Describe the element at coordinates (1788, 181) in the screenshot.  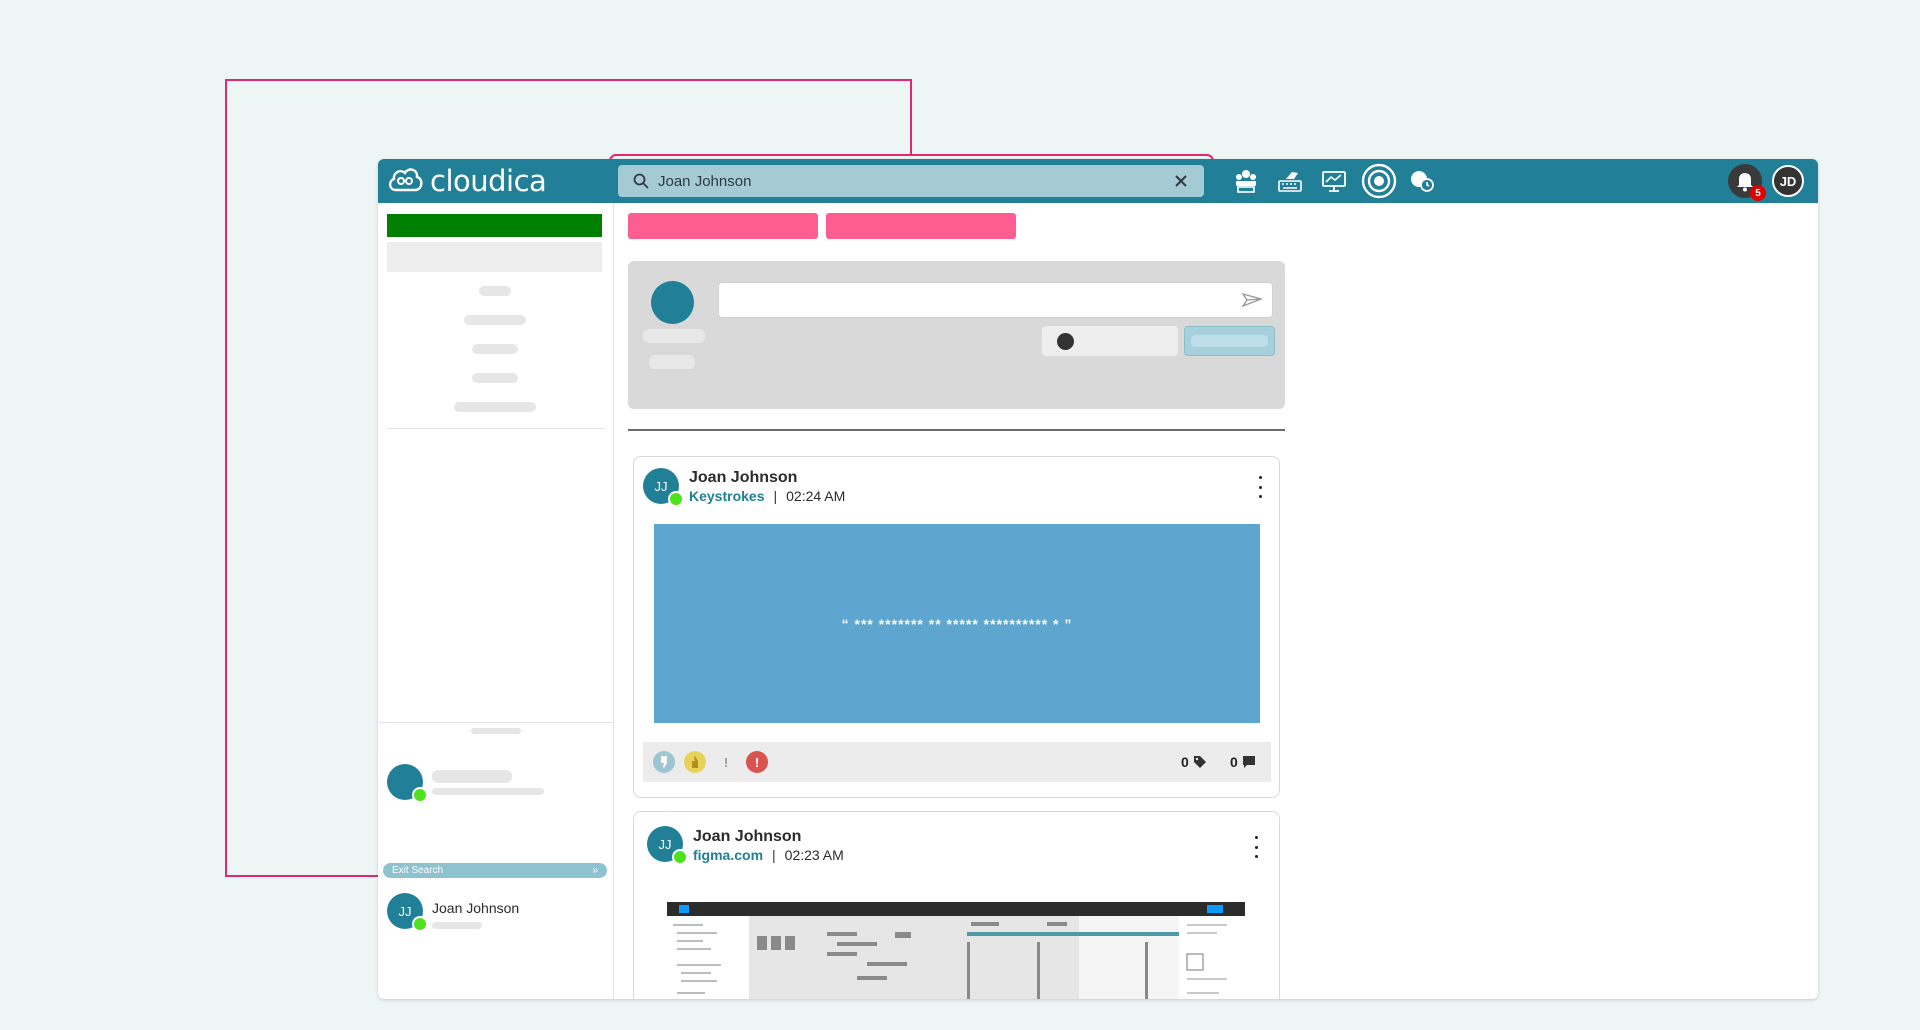
I see `user-avatar: JD` at that location.